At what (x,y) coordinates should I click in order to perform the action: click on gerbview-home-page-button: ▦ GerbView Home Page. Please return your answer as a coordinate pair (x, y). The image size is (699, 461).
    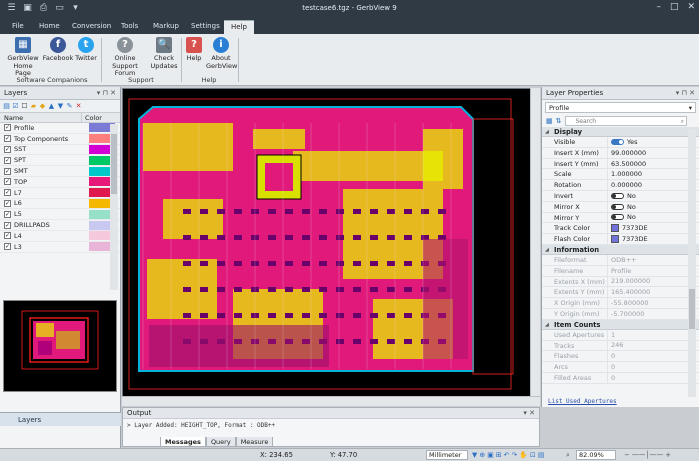
    Looking at the image, I should click on (23, 57).